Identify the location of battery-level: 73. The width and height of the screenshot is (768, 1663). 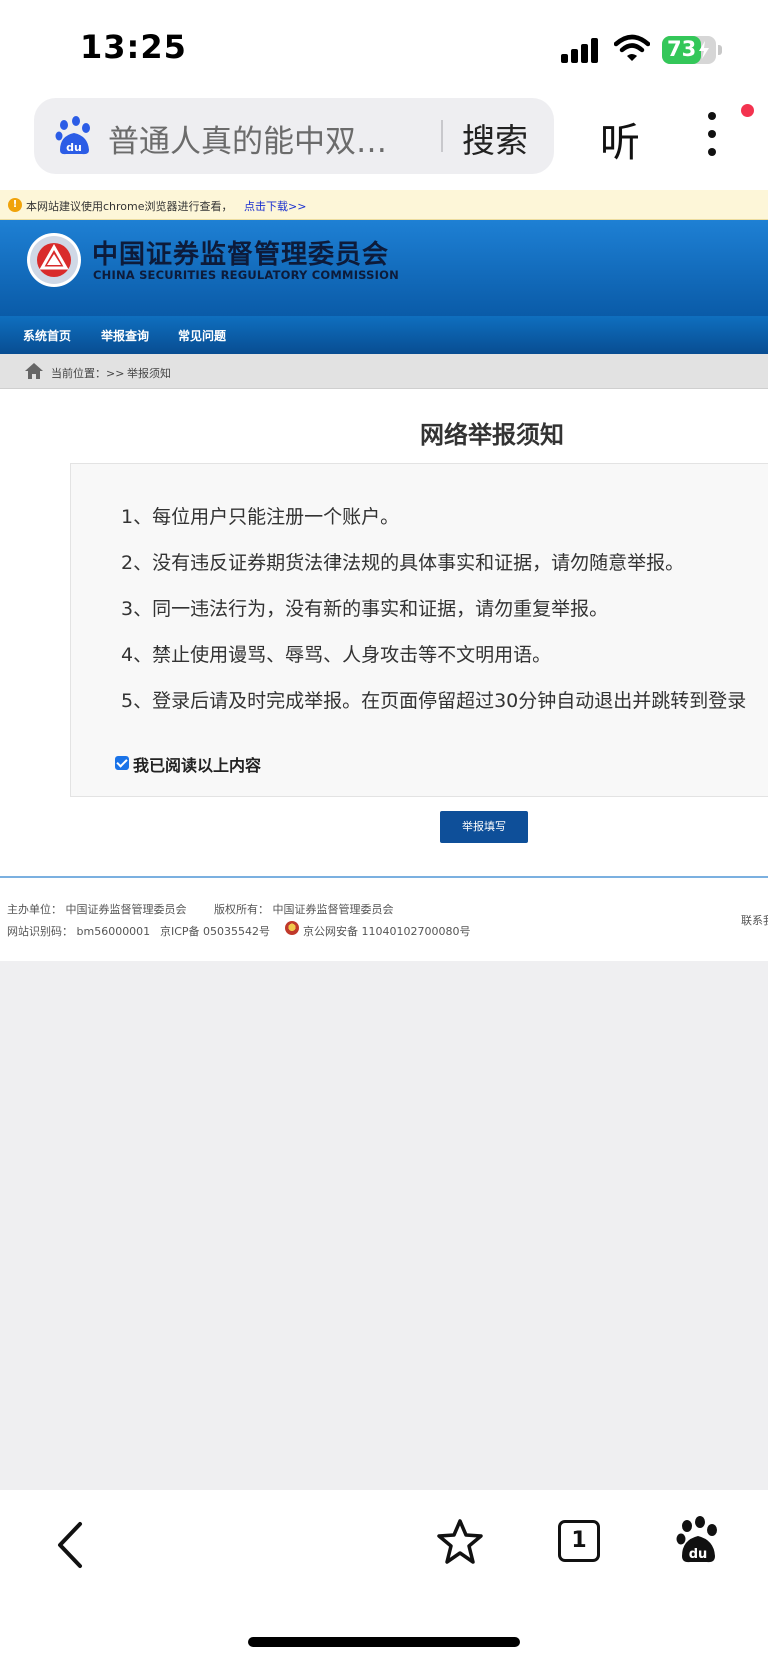
(682, 49).